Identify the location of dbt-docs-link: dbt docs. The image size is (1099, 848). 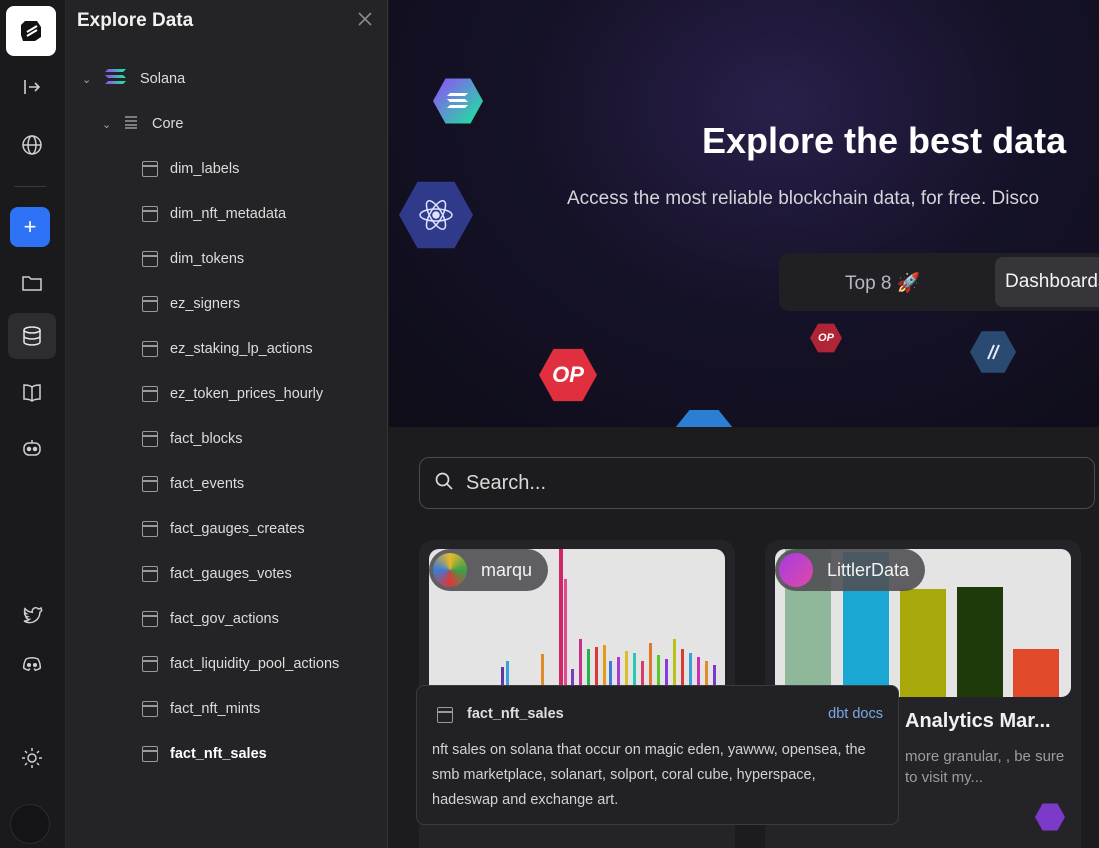
(855, 714).